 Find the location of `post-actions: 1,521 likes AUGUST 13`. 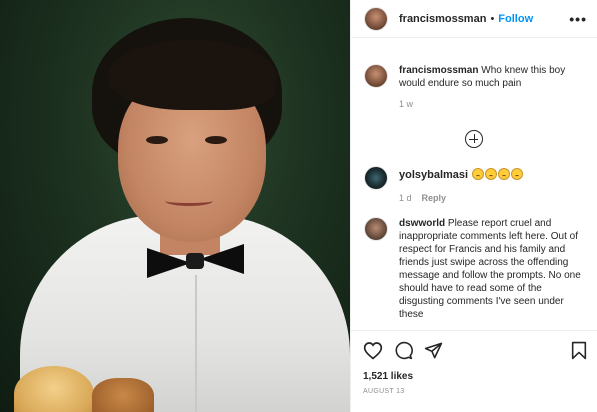

post-actions: 1,521 likes AUGUST 13 is located at coordinates (474, 371).